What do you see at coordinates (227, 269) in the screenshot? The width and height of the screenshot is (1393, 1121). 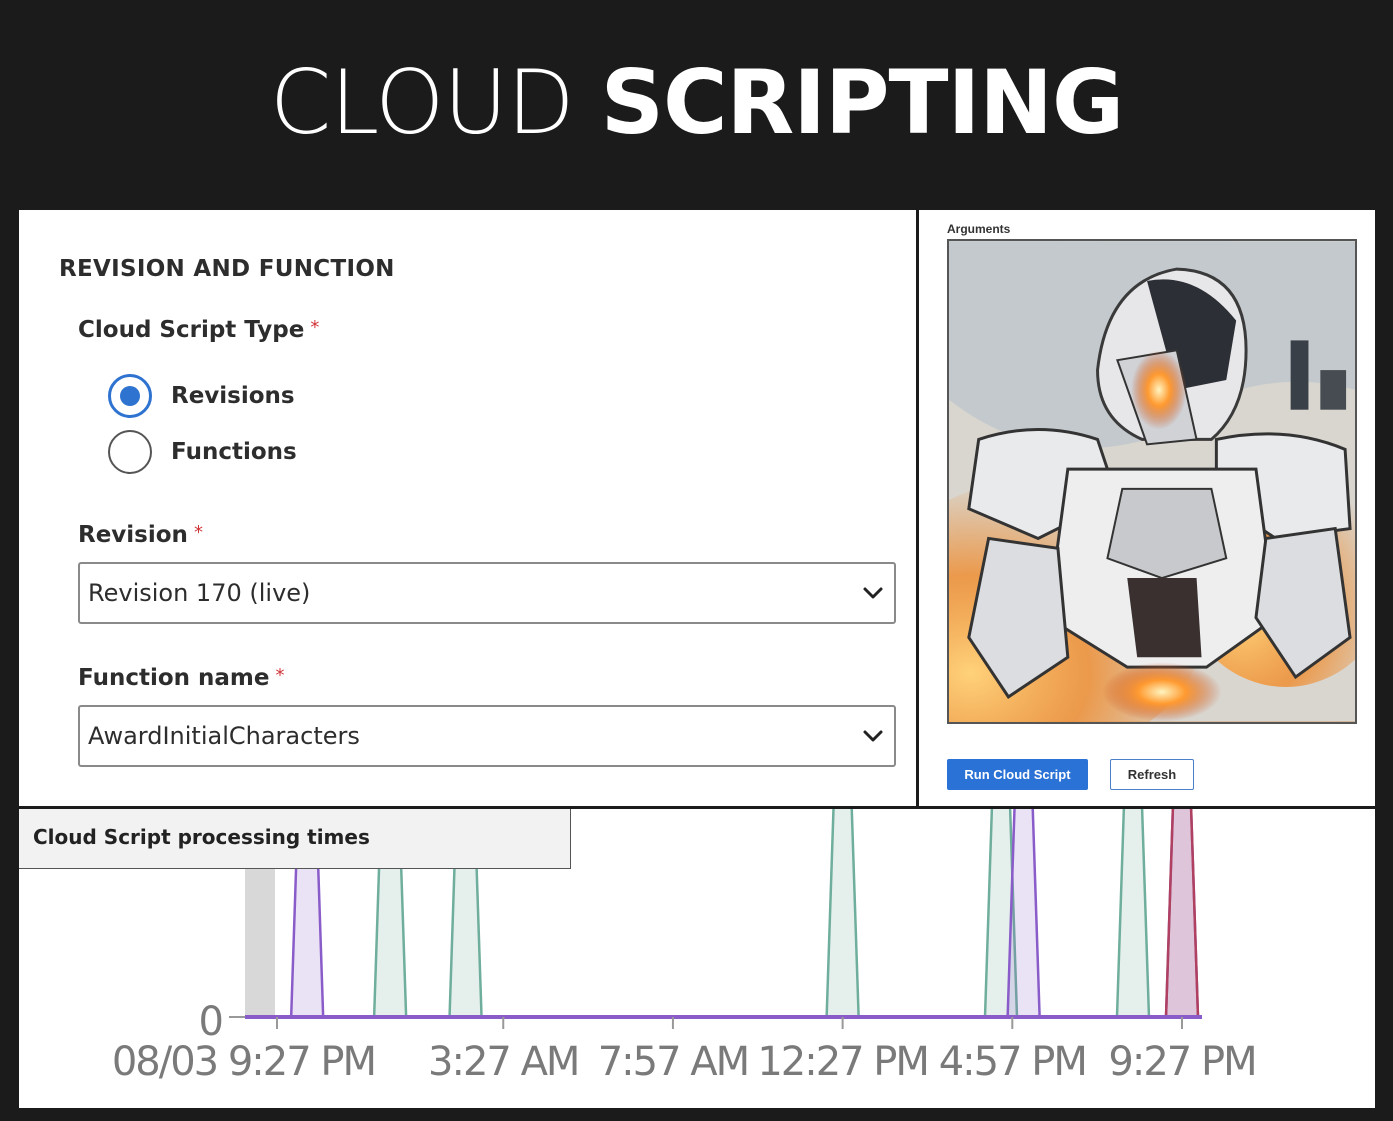 I see `section-title: REVISION AND FUNCTION` at bounding box center [227, 269].